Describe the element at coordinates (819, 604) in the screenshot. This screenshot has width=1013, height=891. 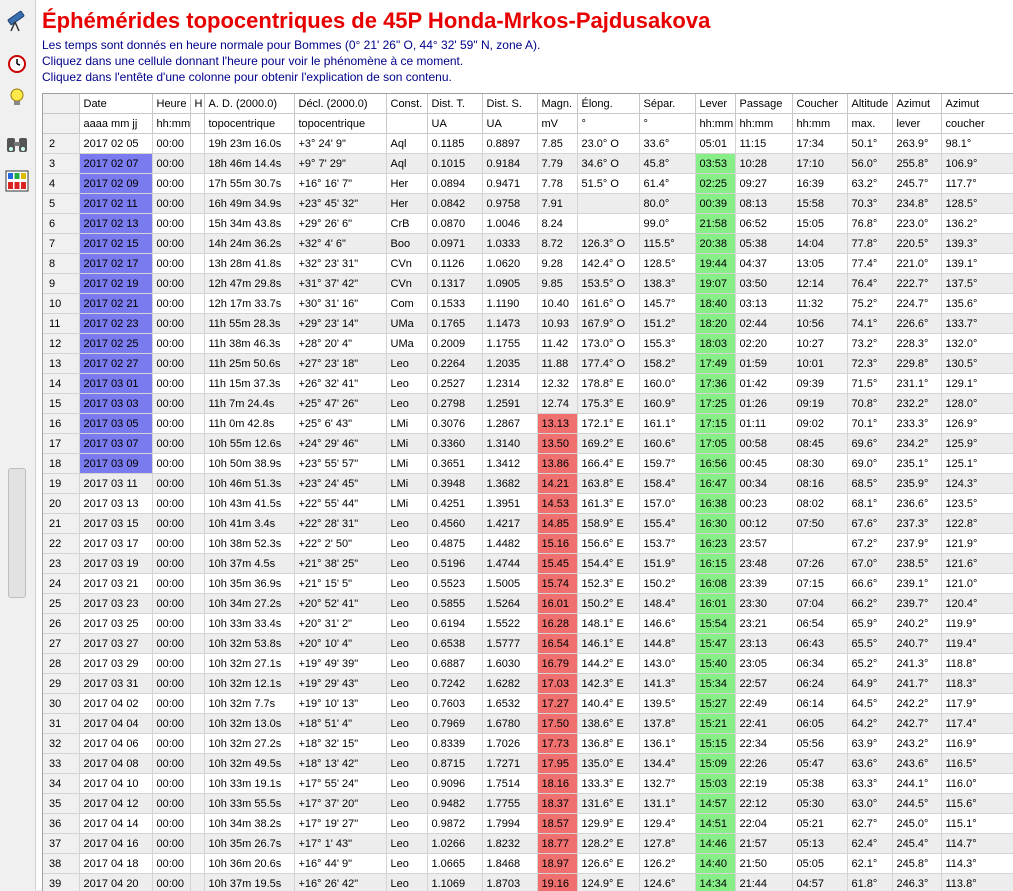
I see `cell-coucher: 07:04` at that location.